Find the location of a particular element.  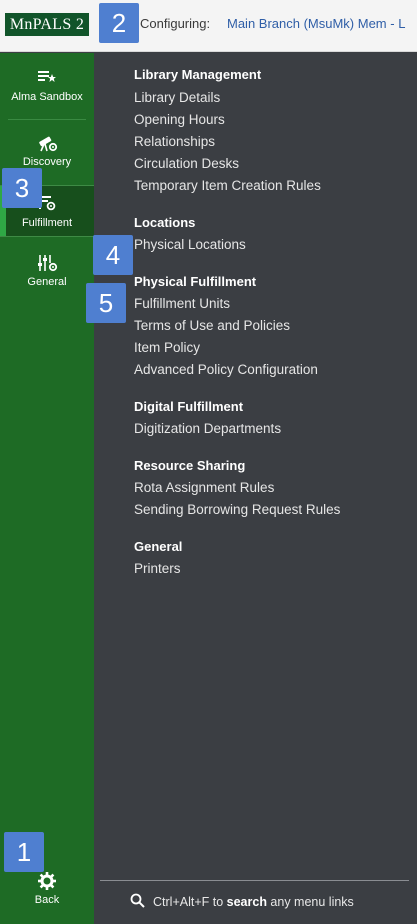

hint-rest: any menu links is located at coordinates (310, 902).